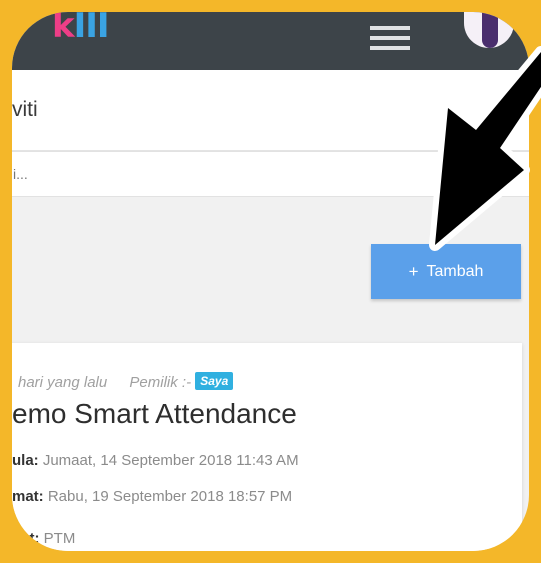 The height and width of the screenshot is (563, 541). What do you see at coordinates (390, 38) in the screenshot?
I see `hamburger-menu-icon` at bounding box center [390, 38].